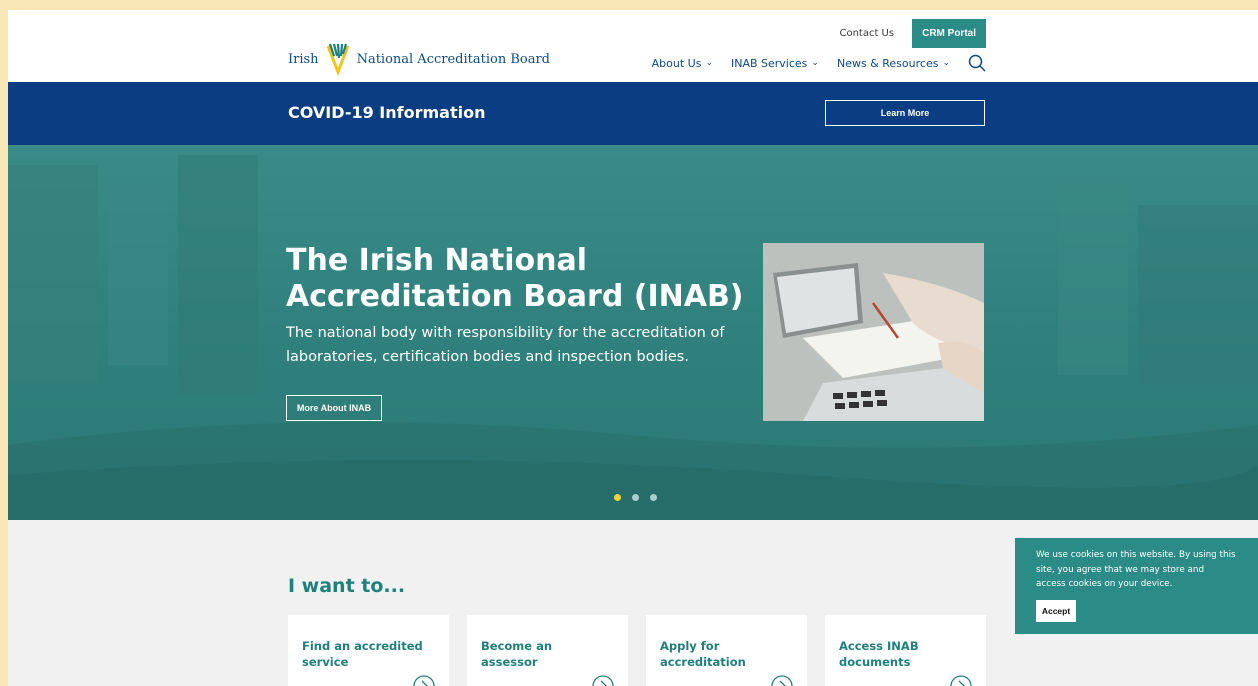 The image size is (1258, 686). Describe the element at coordinates (633, 113) in the screenshot. I see `covid-banner: COVID-19 Information Learn More` at that location.